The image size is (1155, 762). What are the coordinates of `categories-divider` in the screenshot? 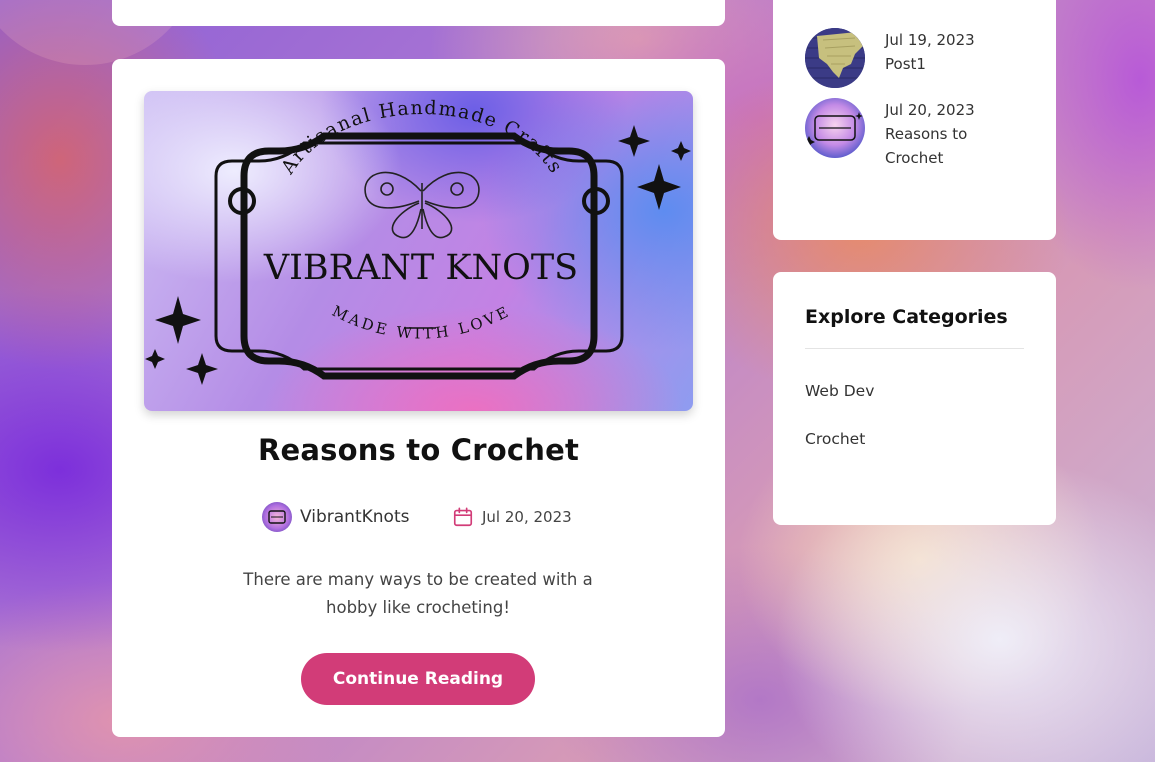 It's located at (914, 348).